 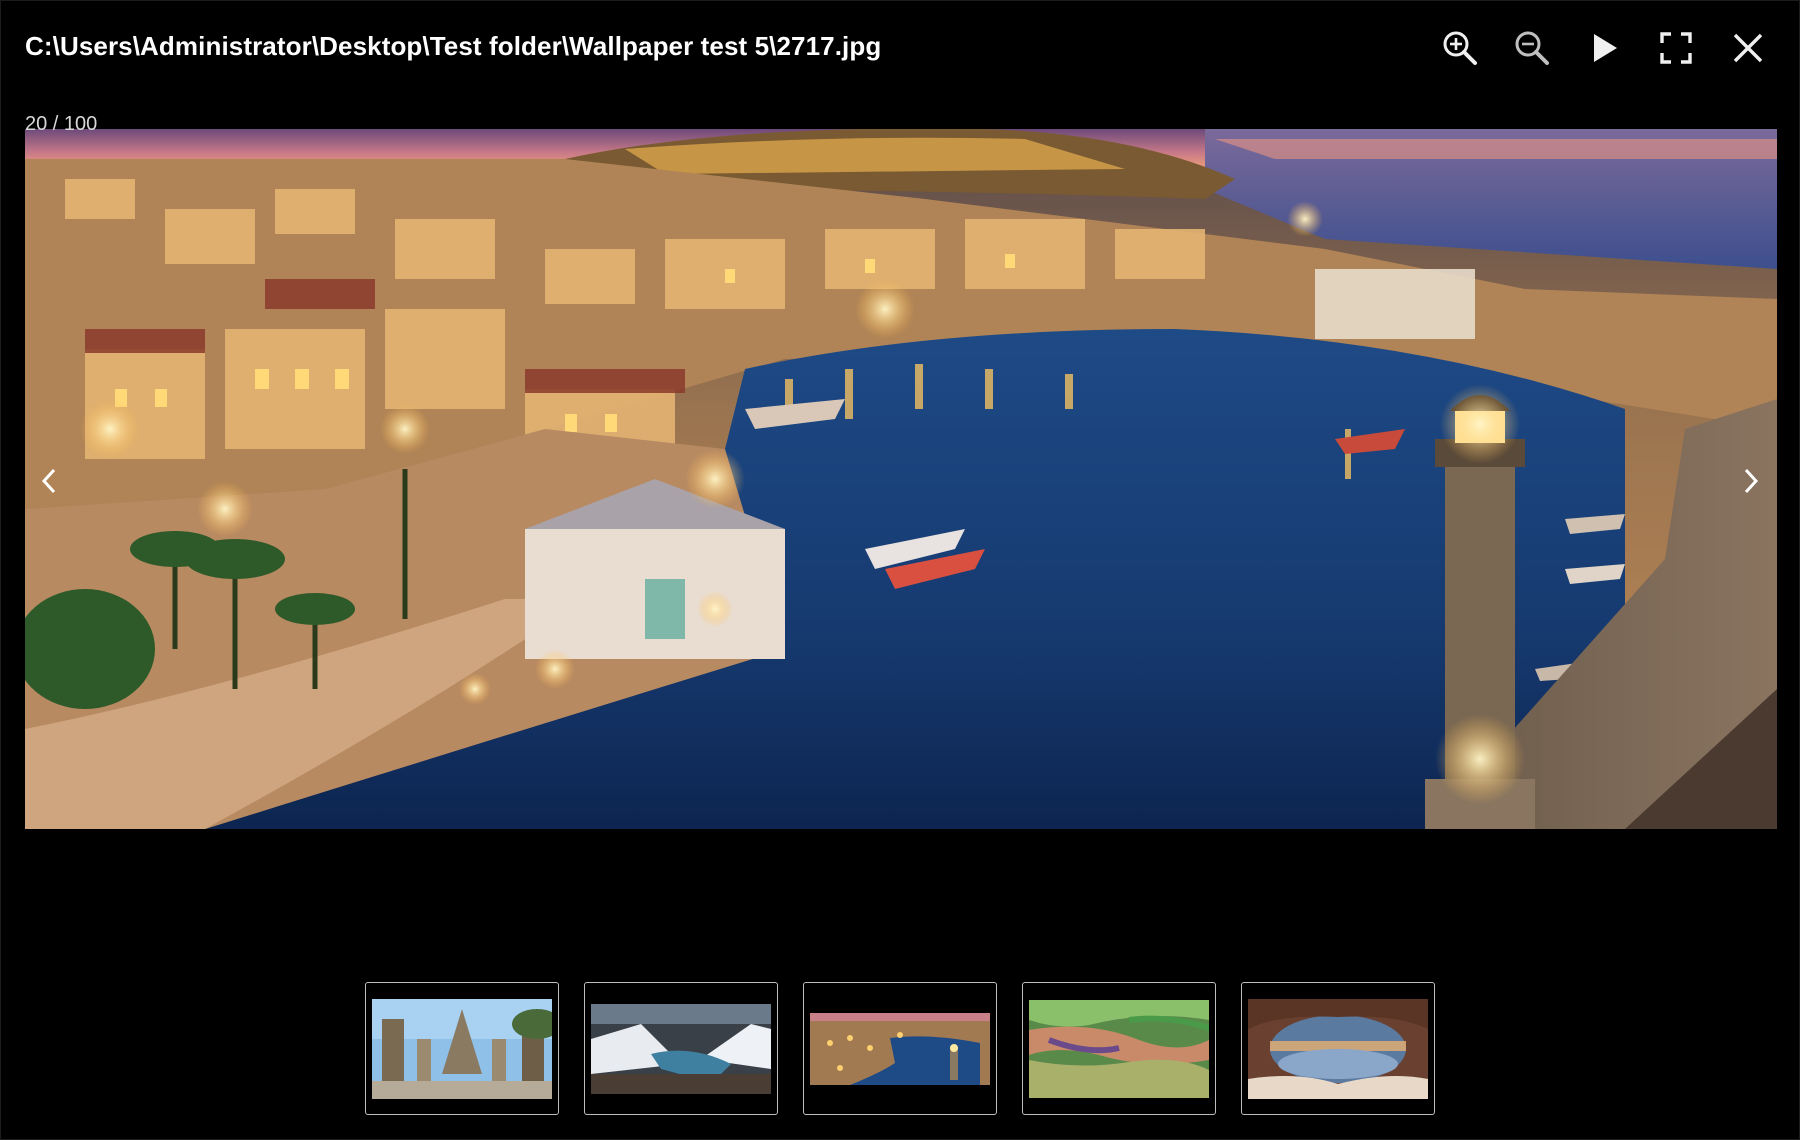 I want to click on previous-image-button, so click(x=49, y=481).